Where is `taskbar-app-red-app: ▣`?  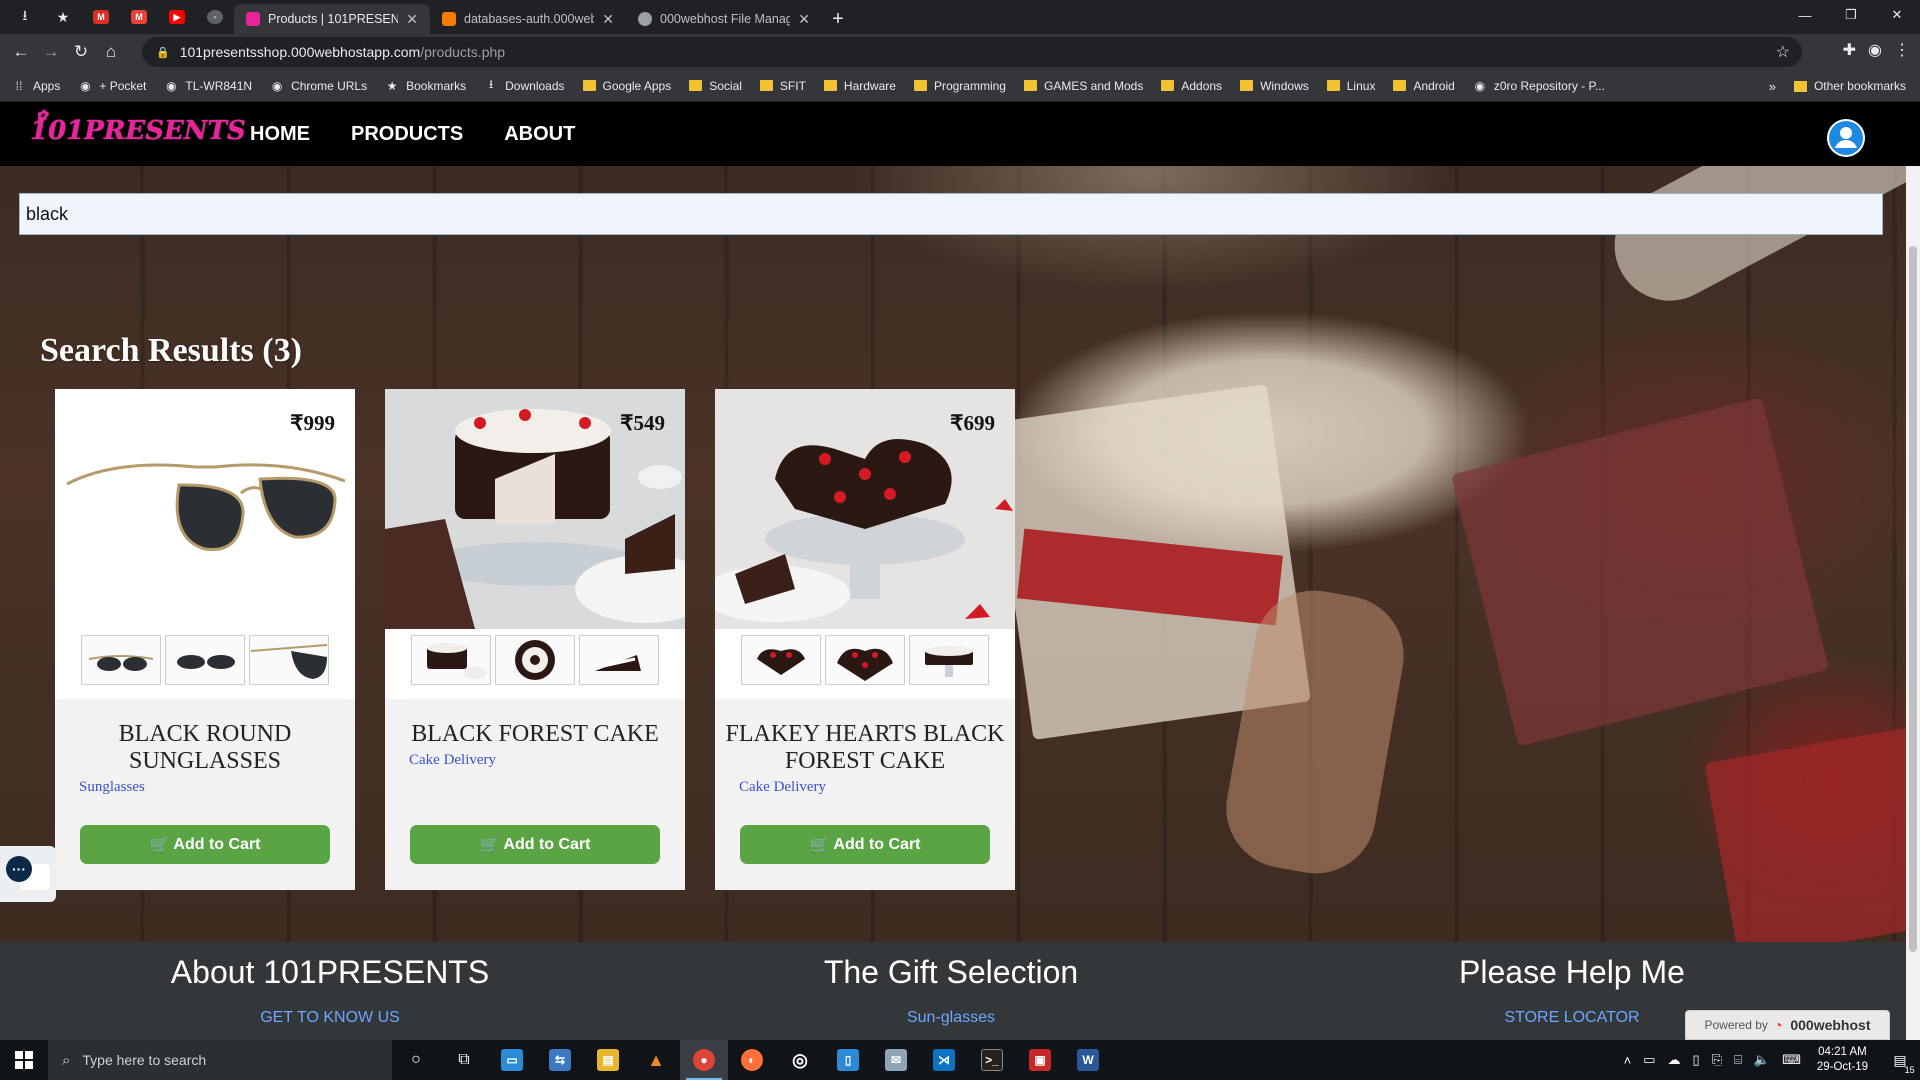 taskbar-app-red-app: ▣ is located at coordinates (1040, 1060).